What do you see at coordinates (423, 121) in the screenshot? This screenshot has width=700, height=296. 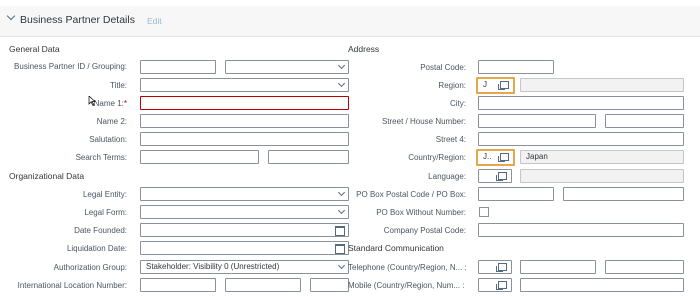 I see `street-house-label: Street / House Number:` at bounding box center [423, 121].